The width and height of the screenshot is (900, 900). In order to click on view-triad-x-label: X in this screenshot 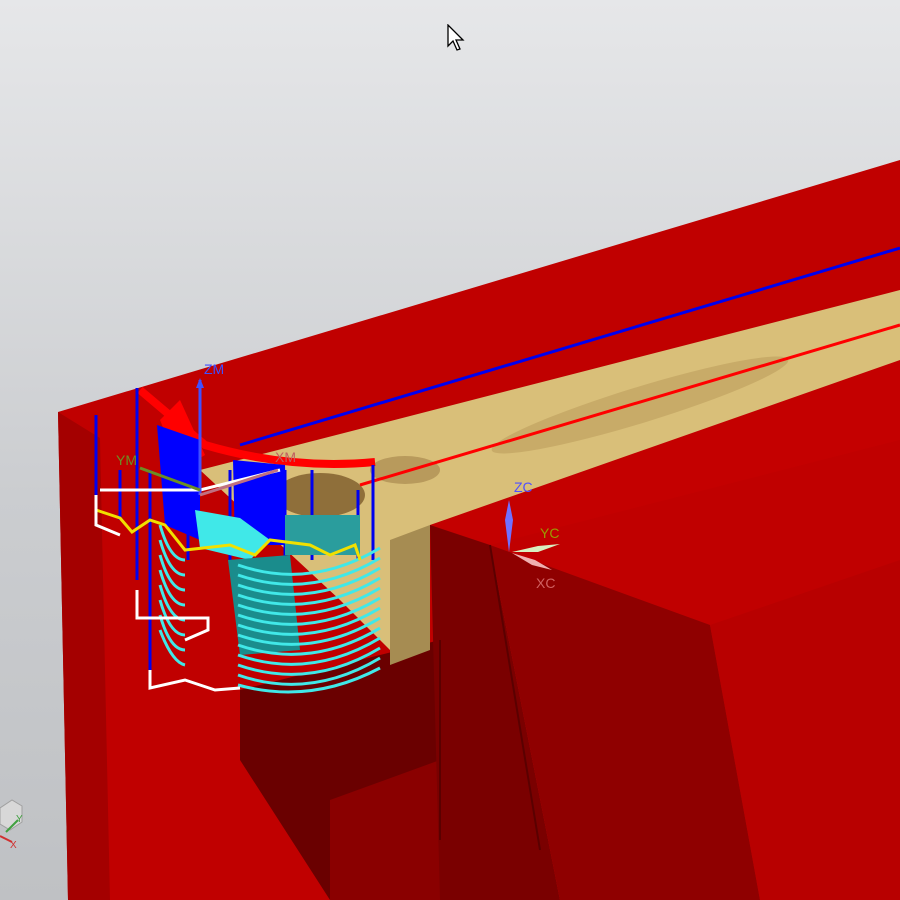, I will do `click(13, 845)`.